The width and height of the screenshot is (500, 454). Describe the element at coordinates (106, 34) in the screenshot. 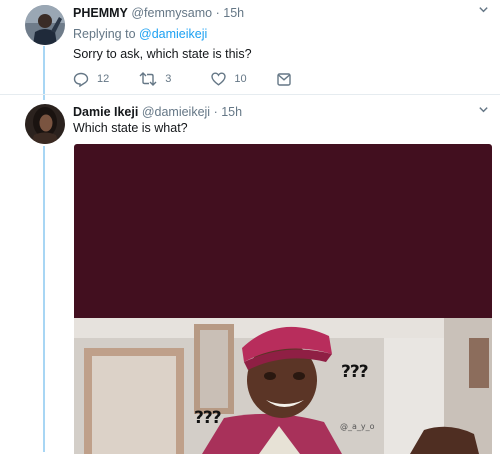

I see `replying-to-prefix: Replying to` at that location.